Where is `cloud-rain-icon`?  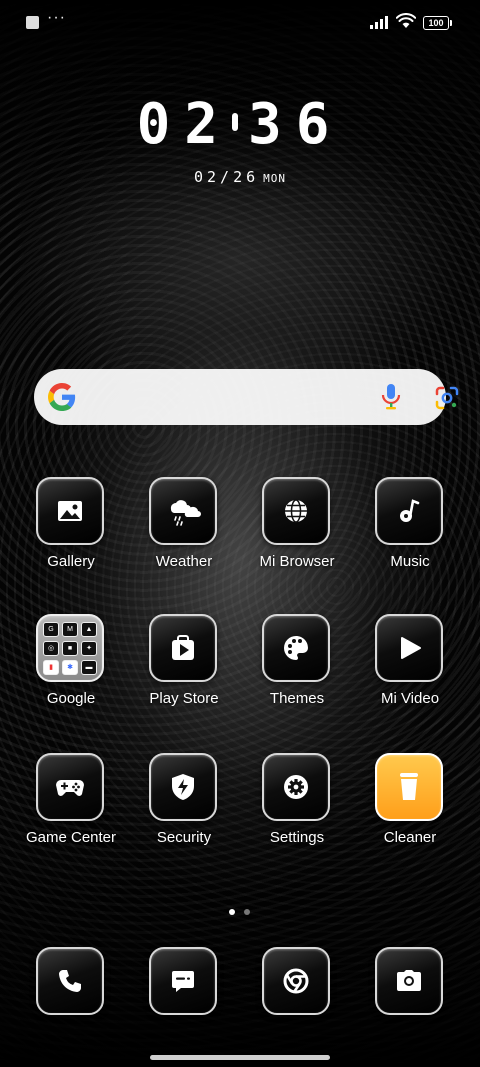 cloud-rain-icon is located at coordinates (185, 513).